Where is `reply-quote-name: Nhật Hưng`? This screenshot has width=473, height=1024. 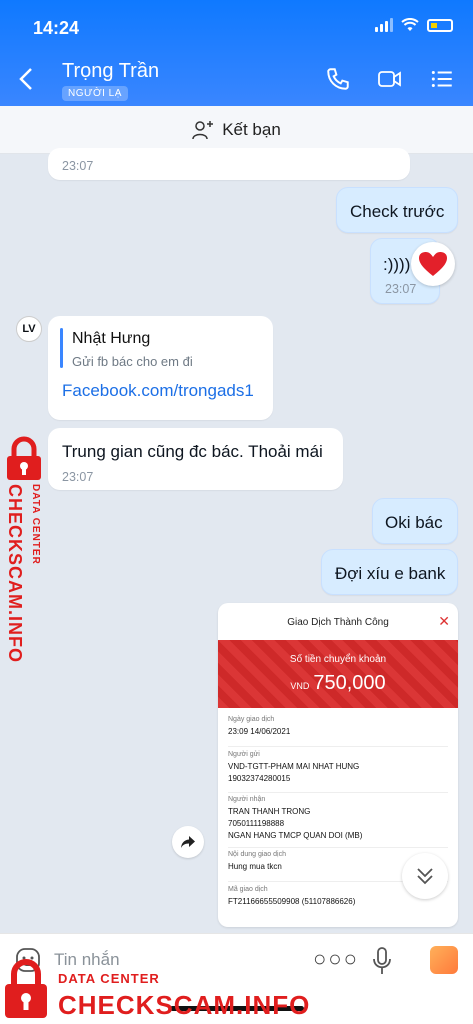
reply-quote-name: Nhật Hưng is located at coordinates (111, 338).